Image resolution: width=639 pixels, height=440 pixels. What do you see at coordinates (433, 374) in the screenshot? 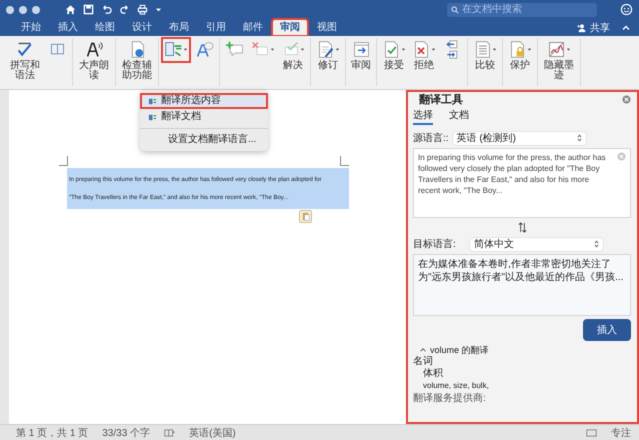
I see `dictionary-headword: 体积` at bounding box center [433, 374].